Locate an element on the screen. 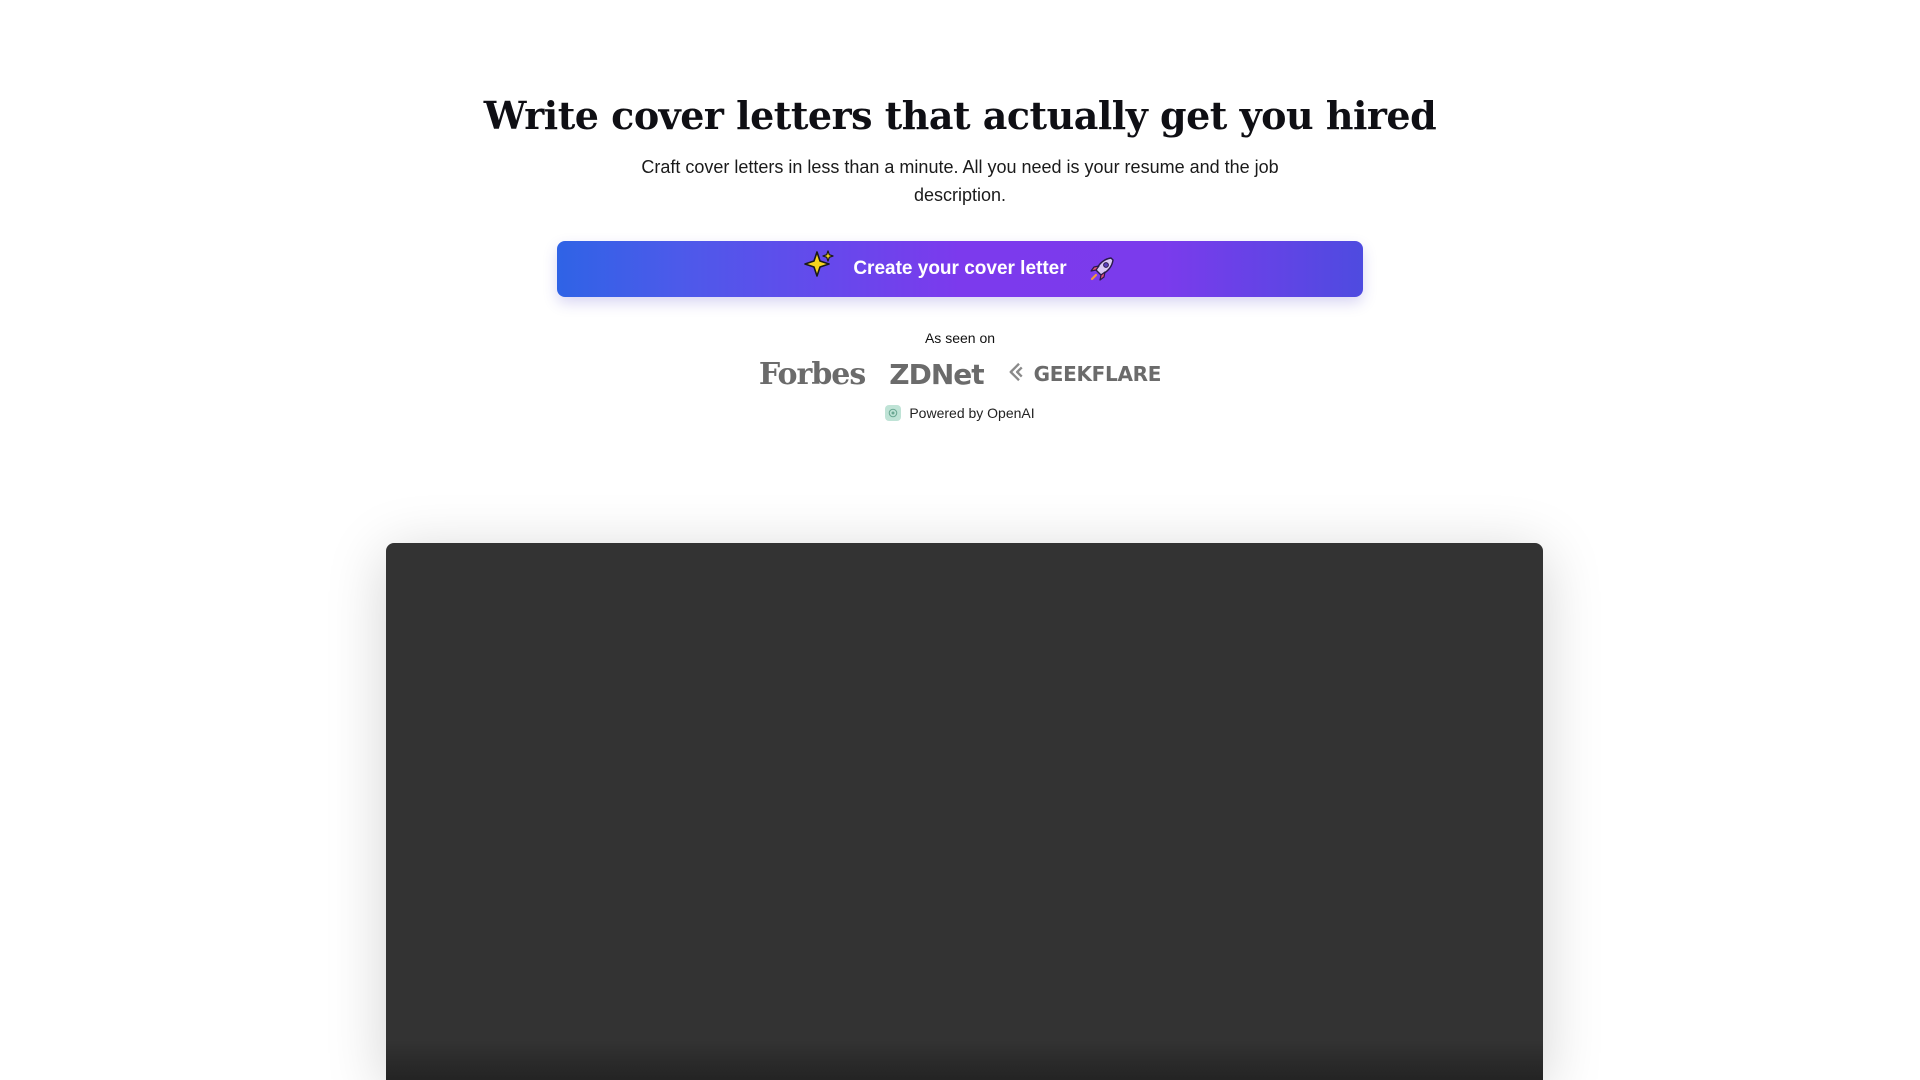 Image resolution: width=1920 pixels, height=1080 pixels. as-seen-on-label: As seen on is located at coordinates (960, 338).